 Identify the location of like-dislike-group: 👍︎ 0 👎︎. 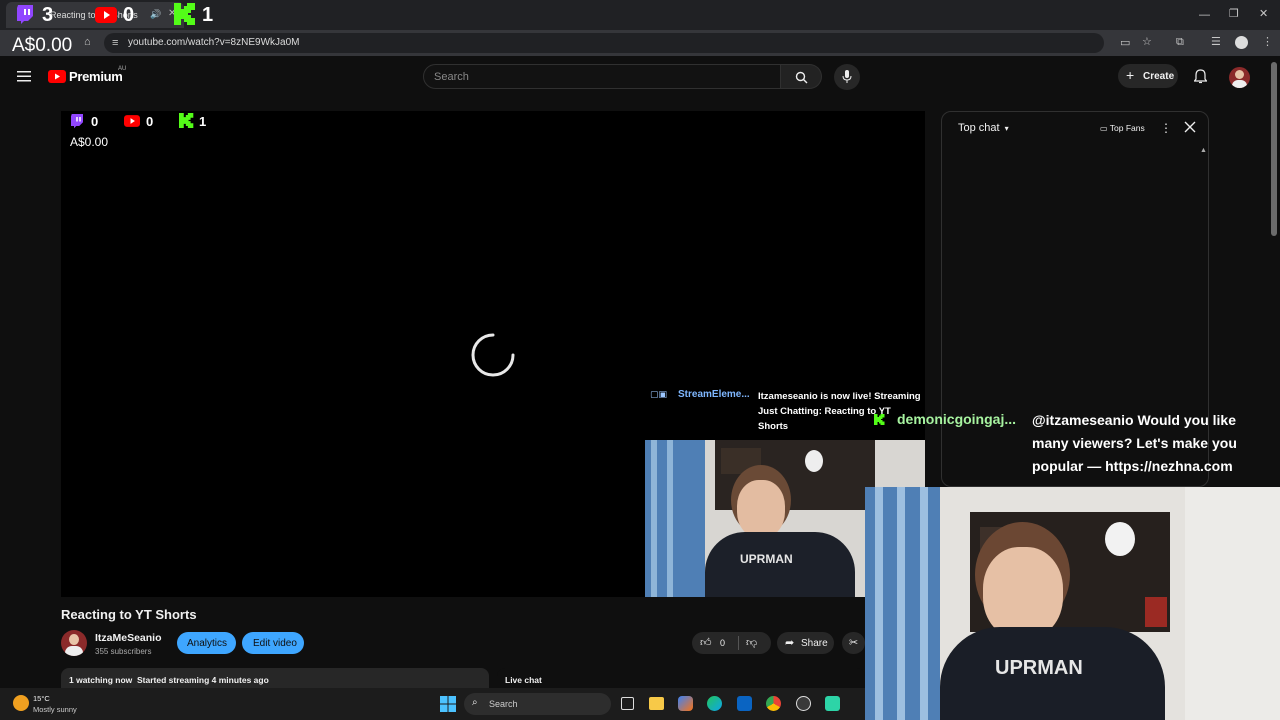
(731, 643).